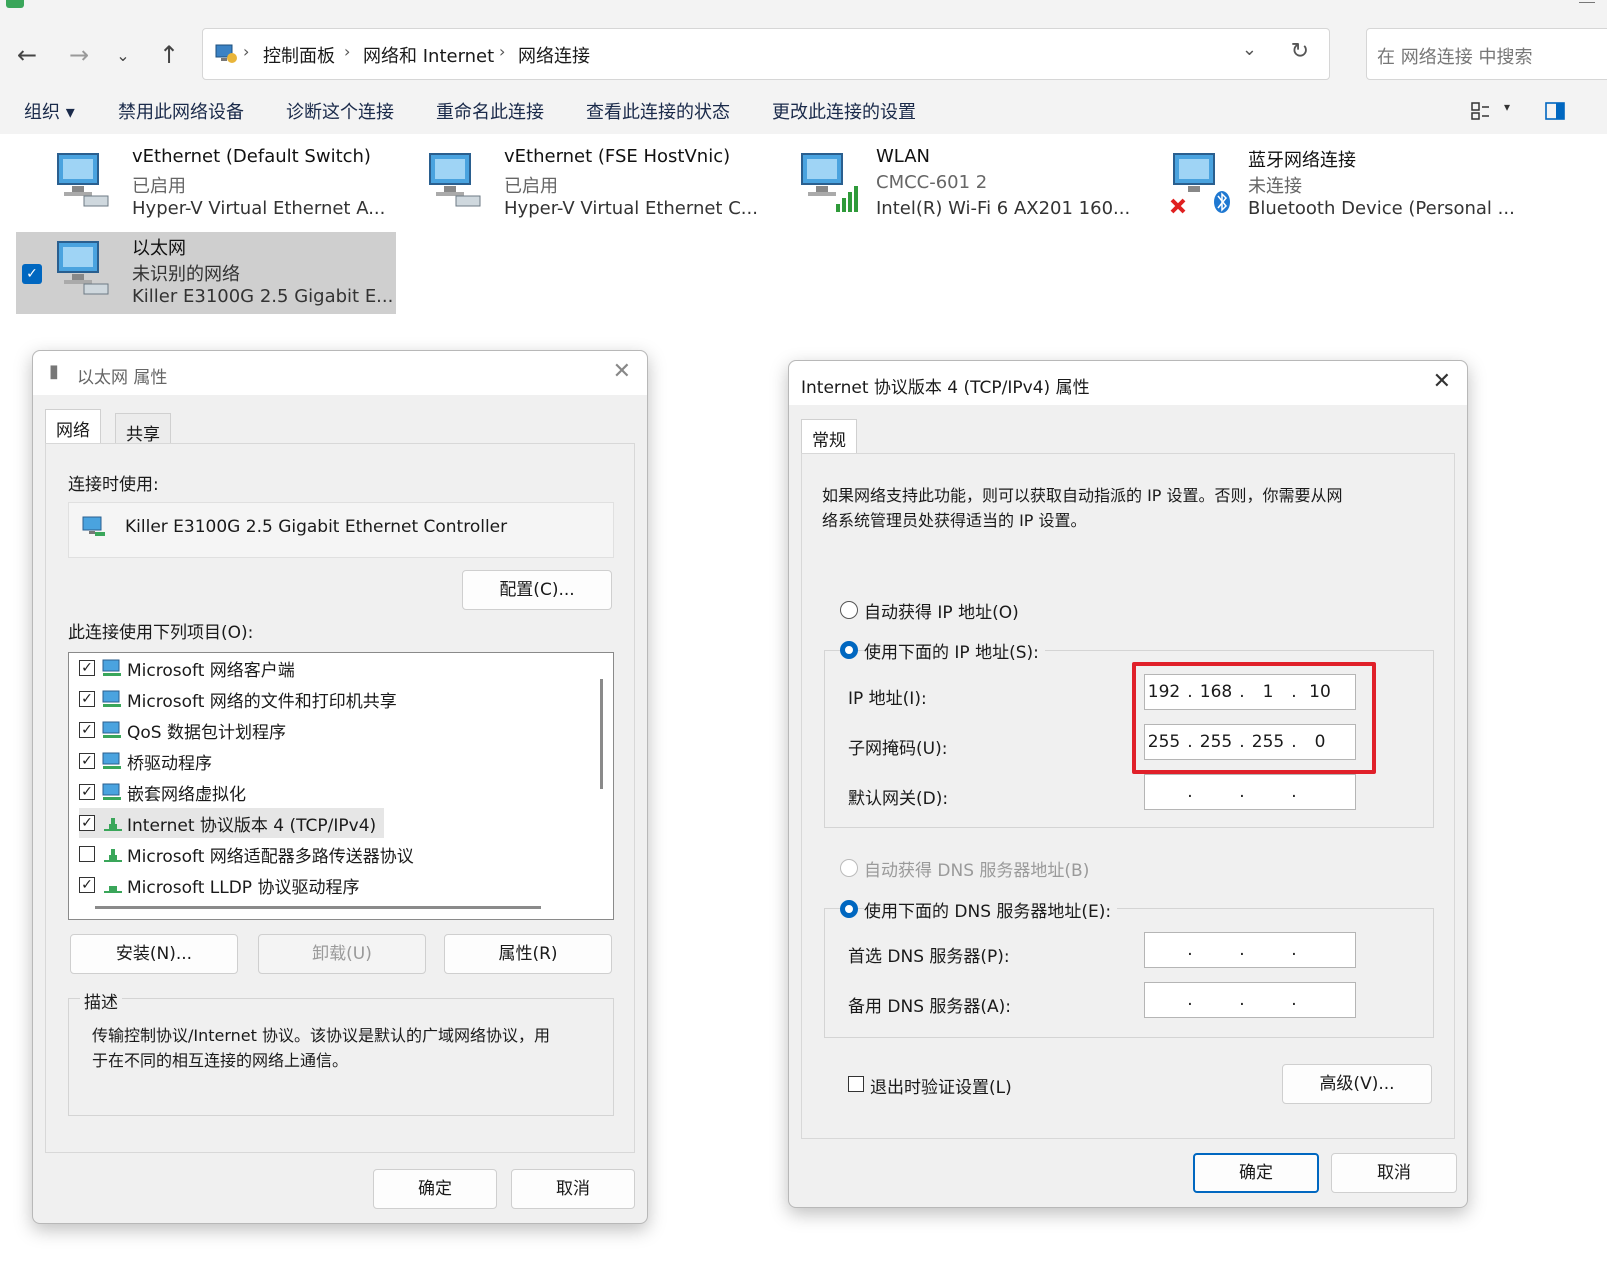 The height and width of the screenshot is (1281, 1607). Describe the element at coordinates (340, 111) in the screenshot. I see `diagnose-connection-button: 诊断这个连接` at that location.